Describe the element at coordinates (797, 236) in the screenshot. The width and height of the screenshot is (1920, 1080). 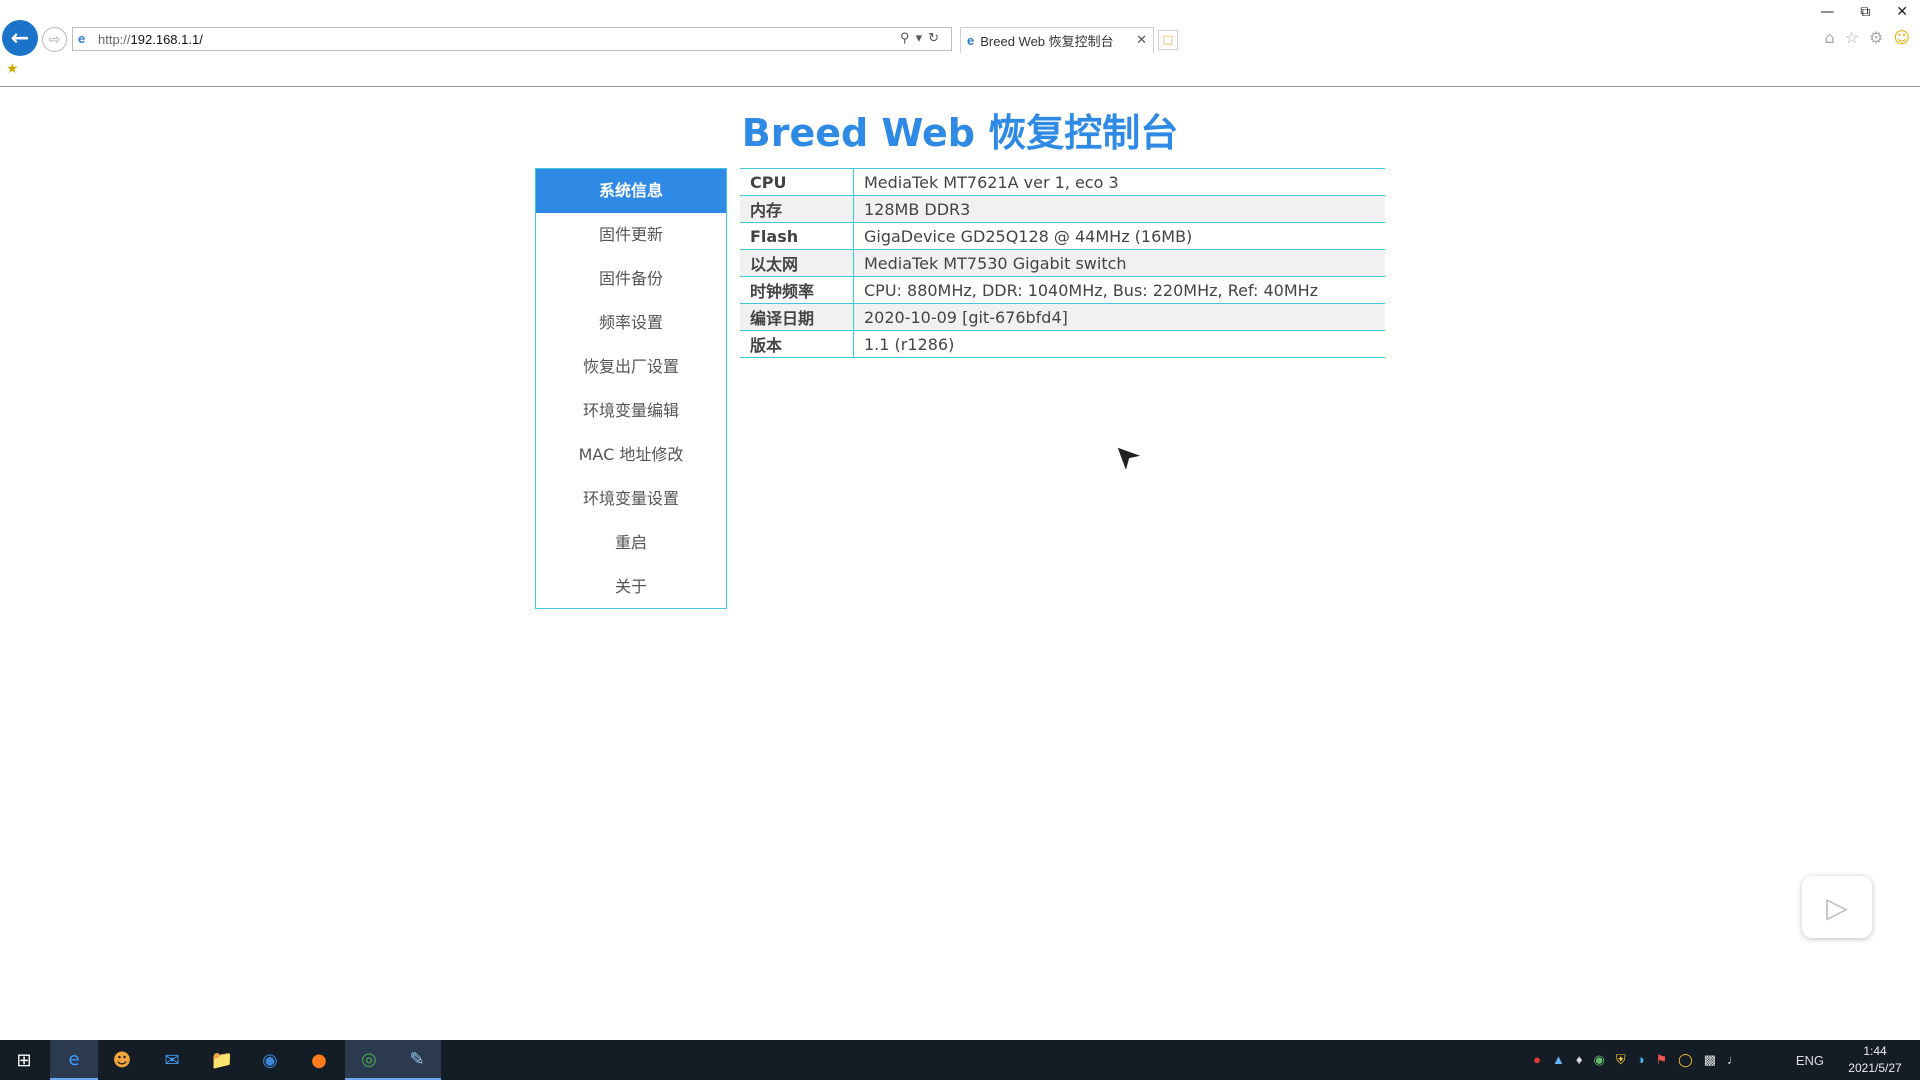
I see `row-key: Flash` at that location.